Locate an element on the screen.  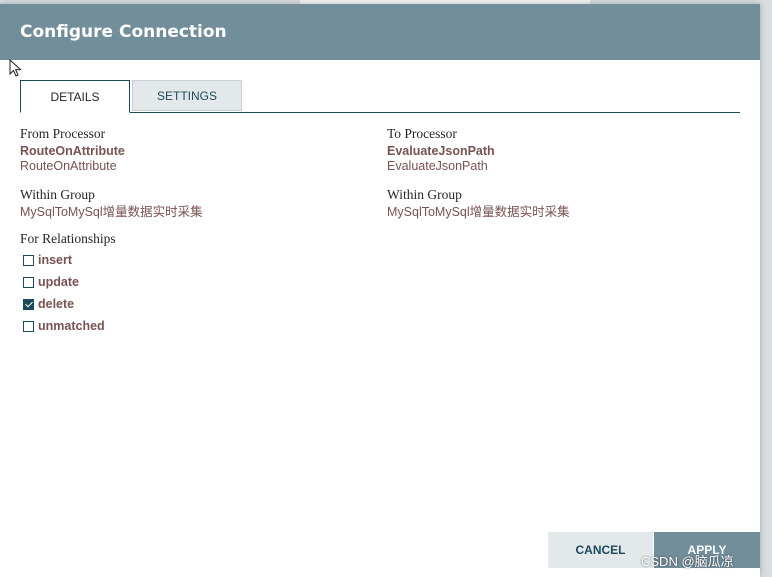
relationship-label: update is located at coordinates (58, 282).